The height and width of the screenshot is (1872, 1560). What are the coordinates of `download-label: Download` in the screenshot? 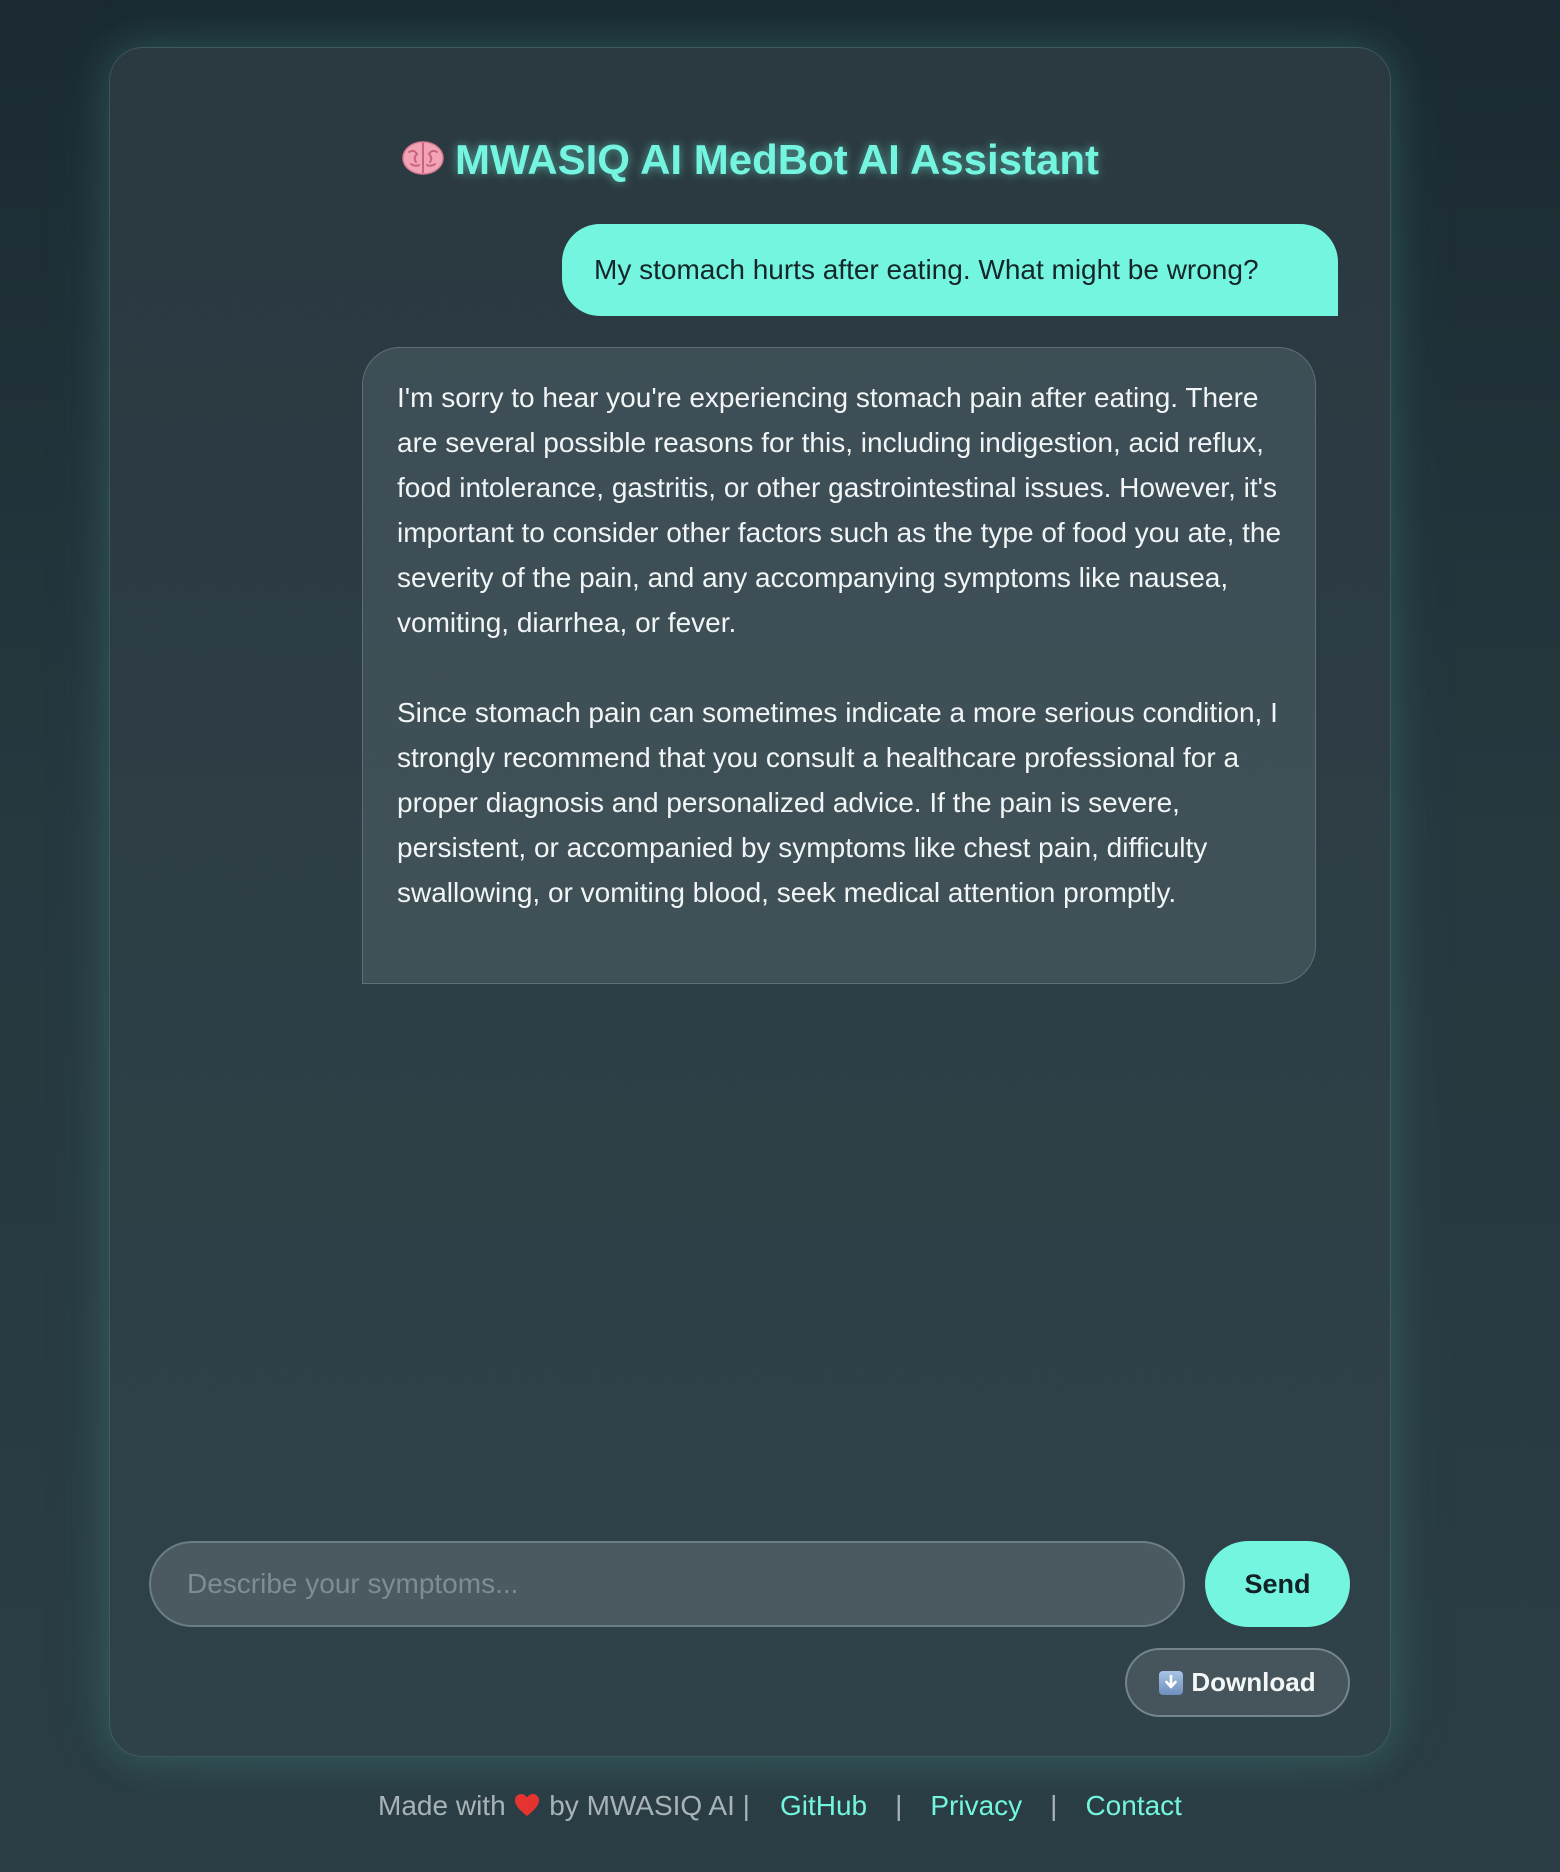 It's located at (1253, 1682).